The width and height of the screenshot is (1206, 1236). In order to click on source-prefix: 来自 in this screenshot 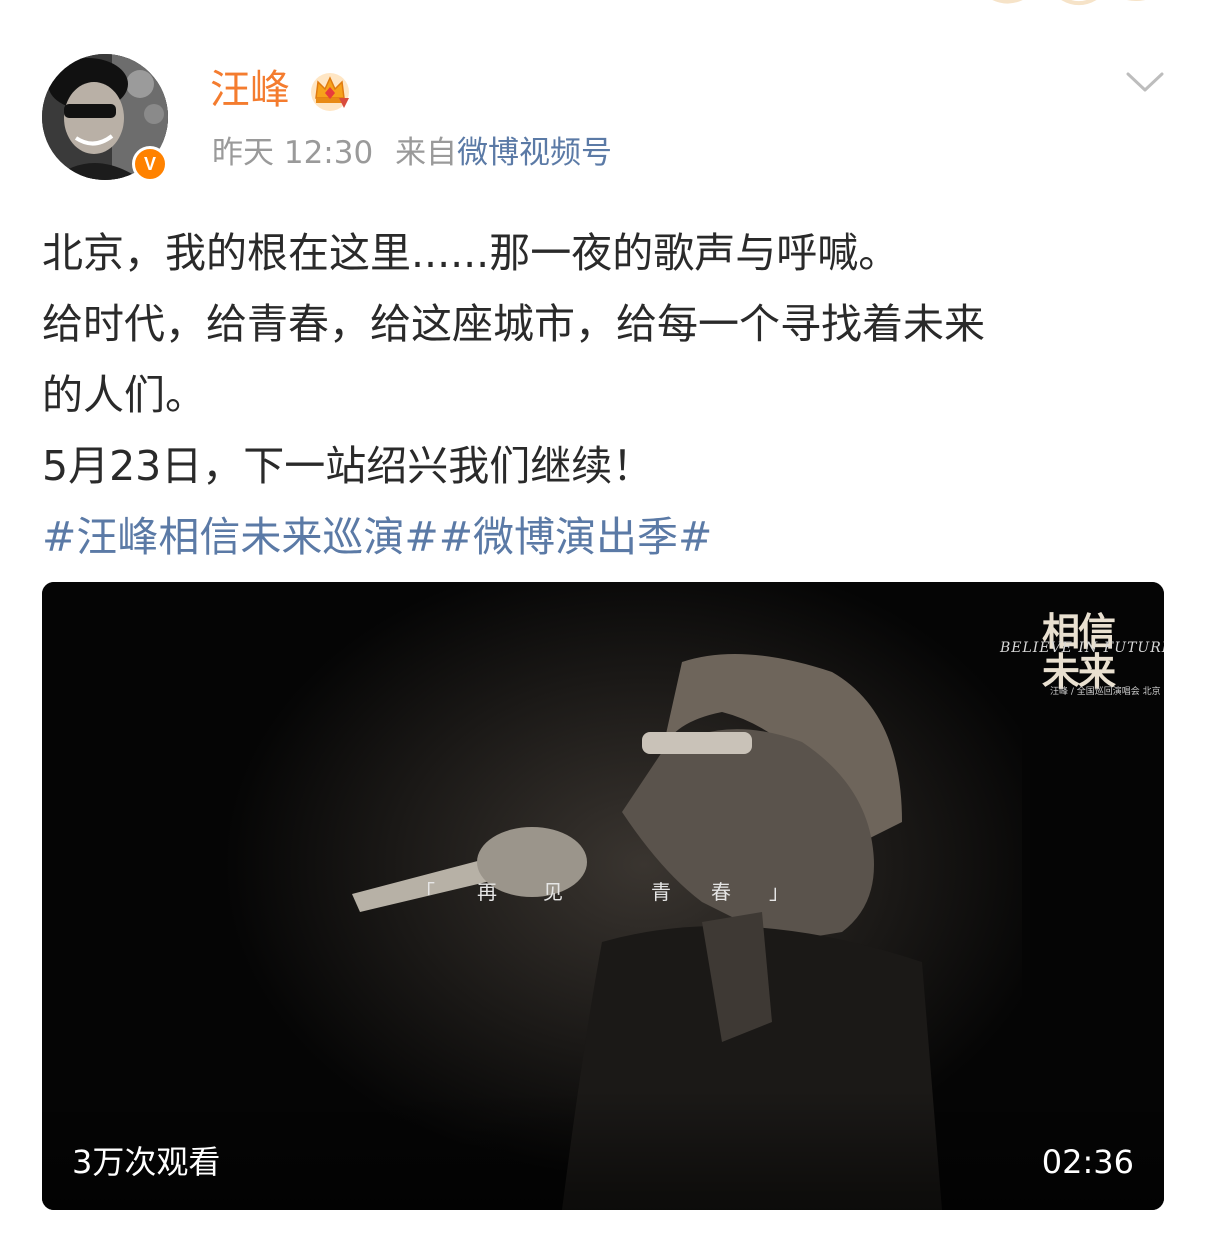, I will do `click(426, 153)`.